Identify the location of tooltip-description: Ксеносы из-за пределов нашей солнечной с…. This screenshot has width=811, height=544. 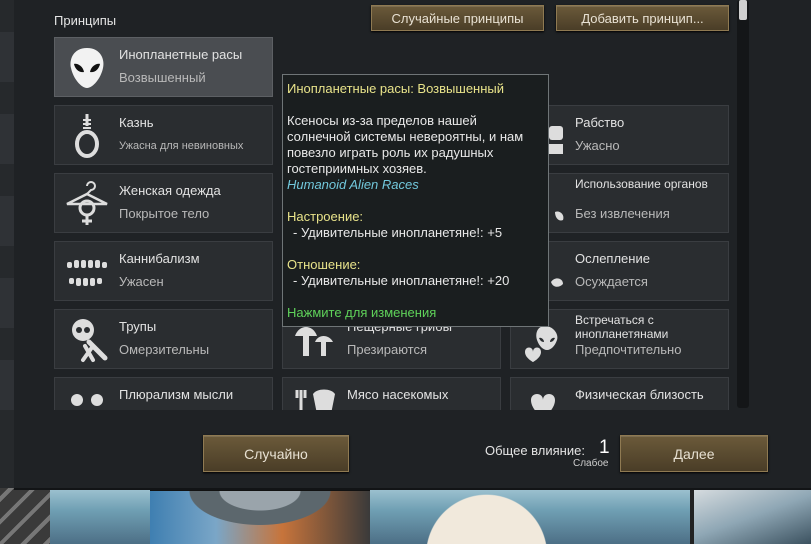
(405, 144).